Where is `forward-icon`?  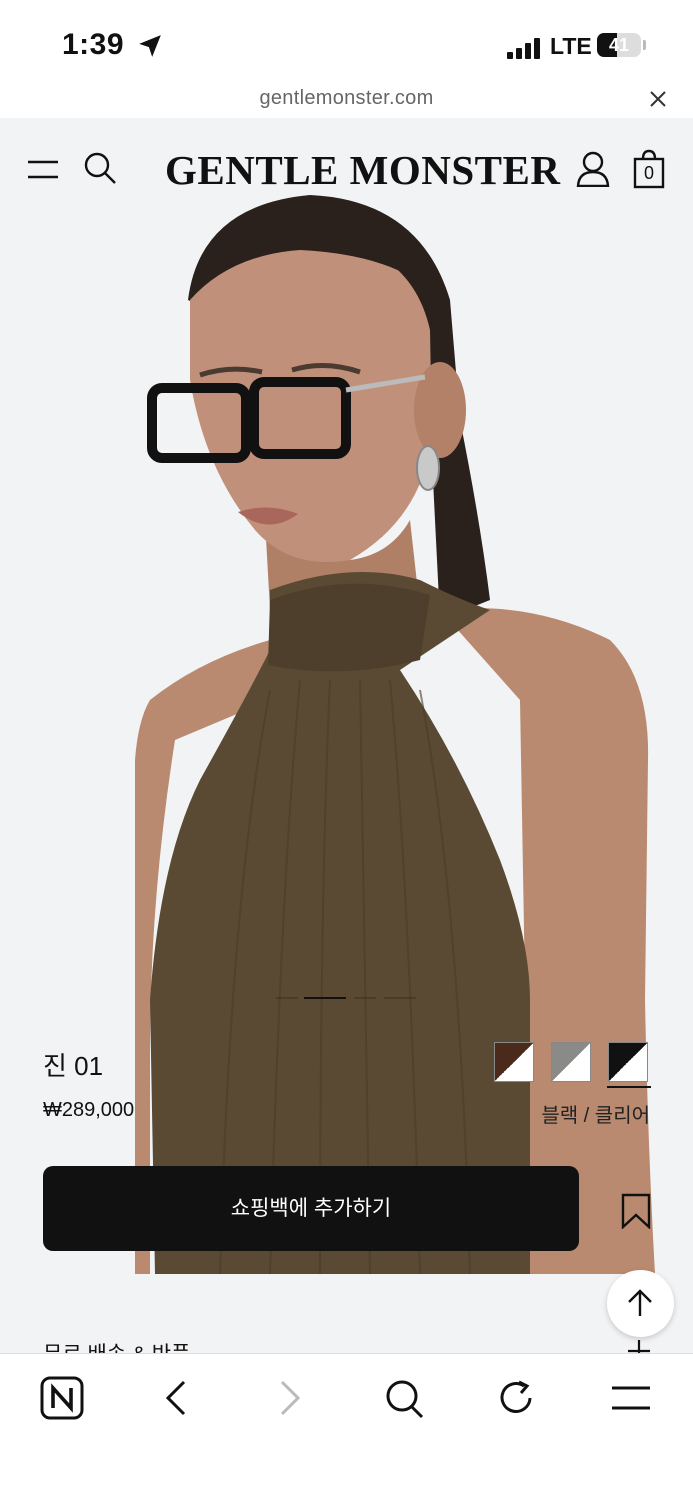 forward-icon is located at coordinates (291, 1398).